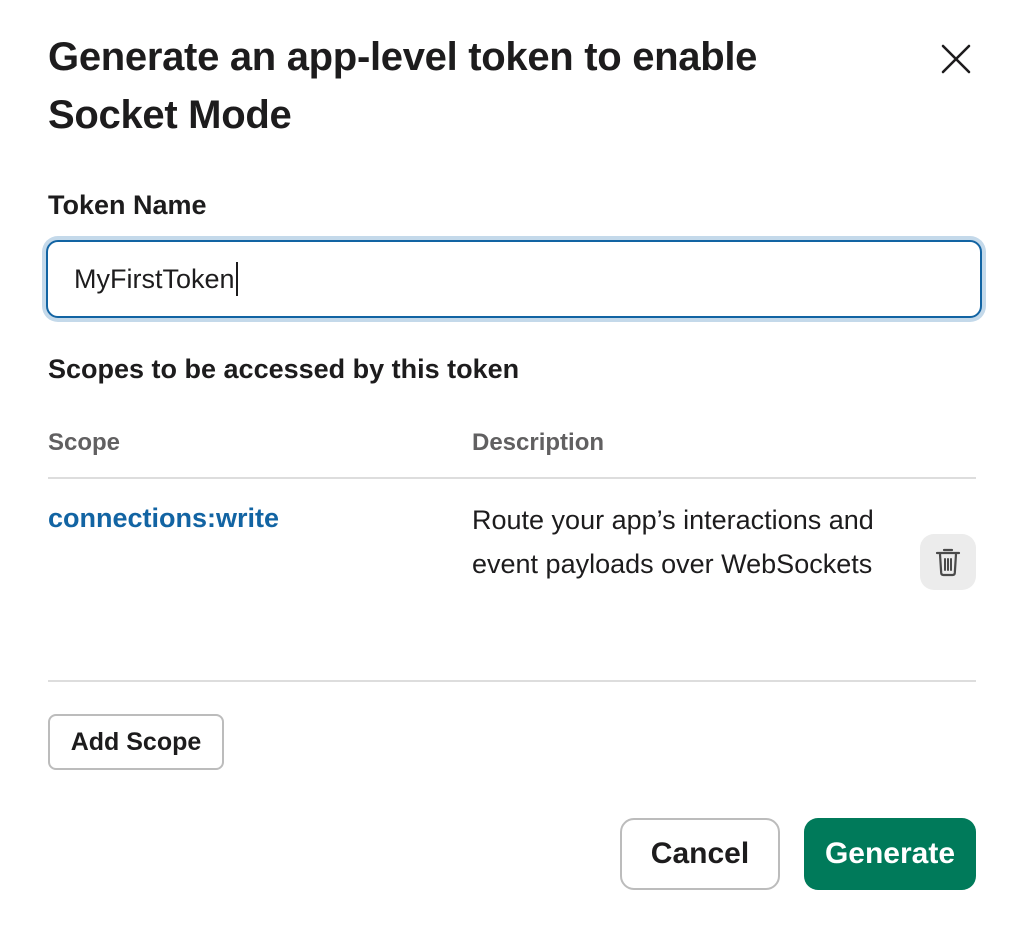 This screenshot has width=1028, height=926. Describe the element at coordinates (538, 442) in the screenshot. I see `column-header-description: Description` at that location.